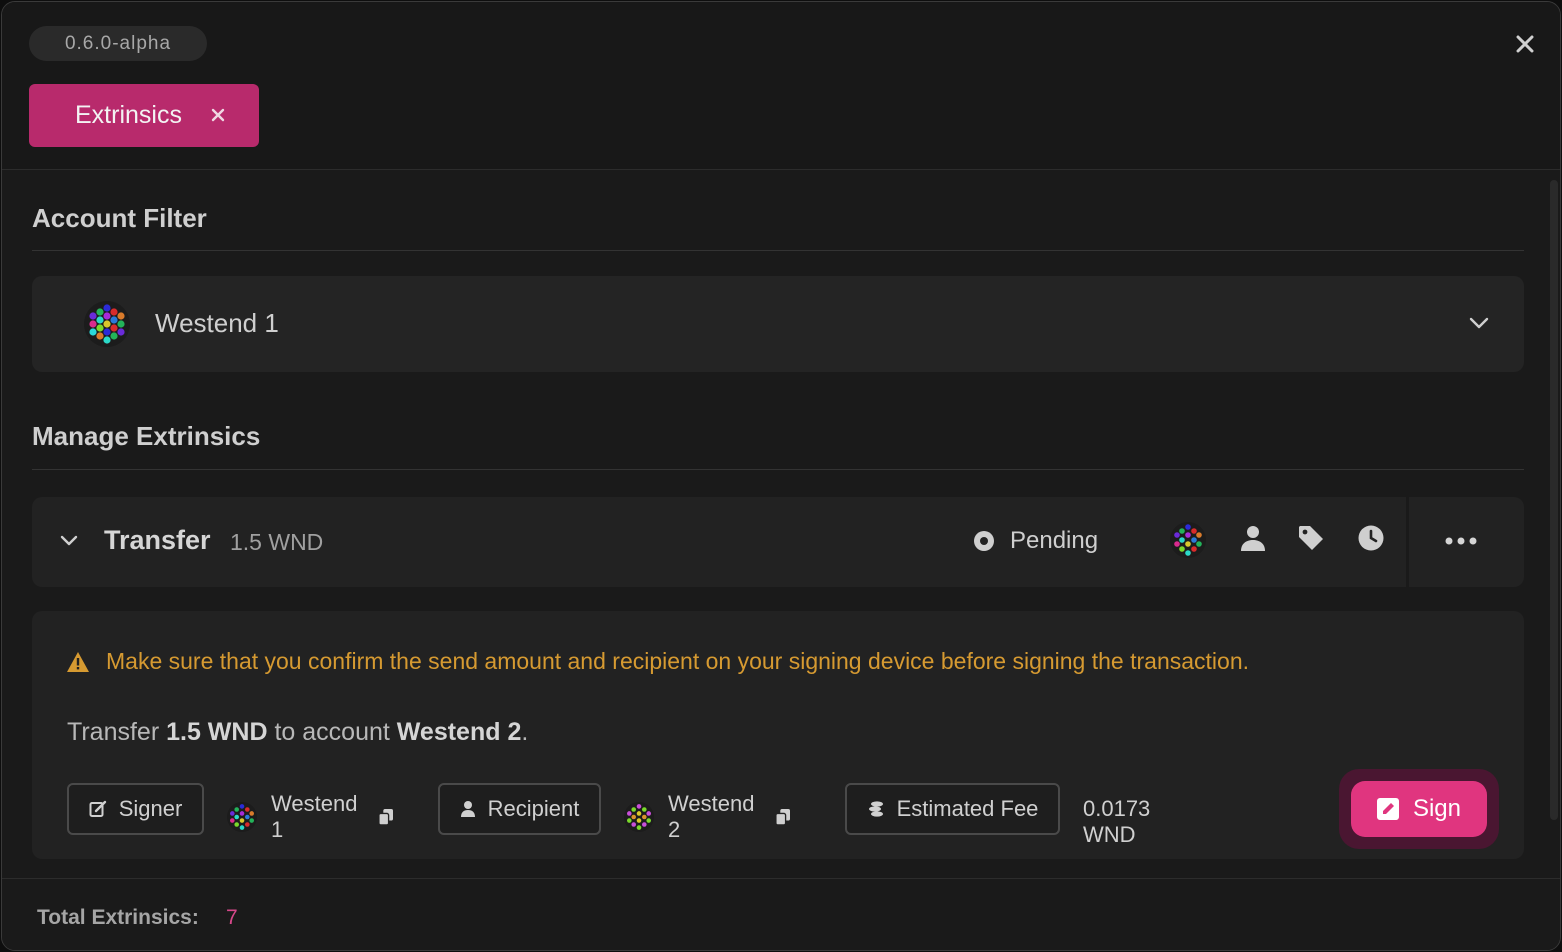 The width and height of the screenshot is (1562, 952). What do you see at coordinates (1437, 808) in the screenshot?
I see `sign-label: Sign` at bounding box center [1437, 808].